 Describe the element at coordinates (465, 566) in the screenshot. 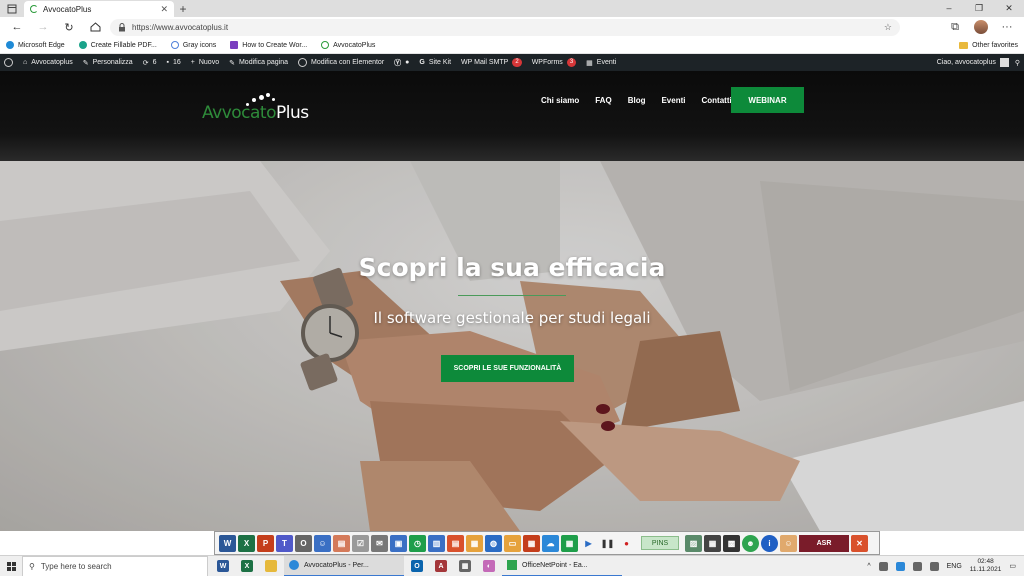

I see `taskbar-app-grid: ▦` at that location.